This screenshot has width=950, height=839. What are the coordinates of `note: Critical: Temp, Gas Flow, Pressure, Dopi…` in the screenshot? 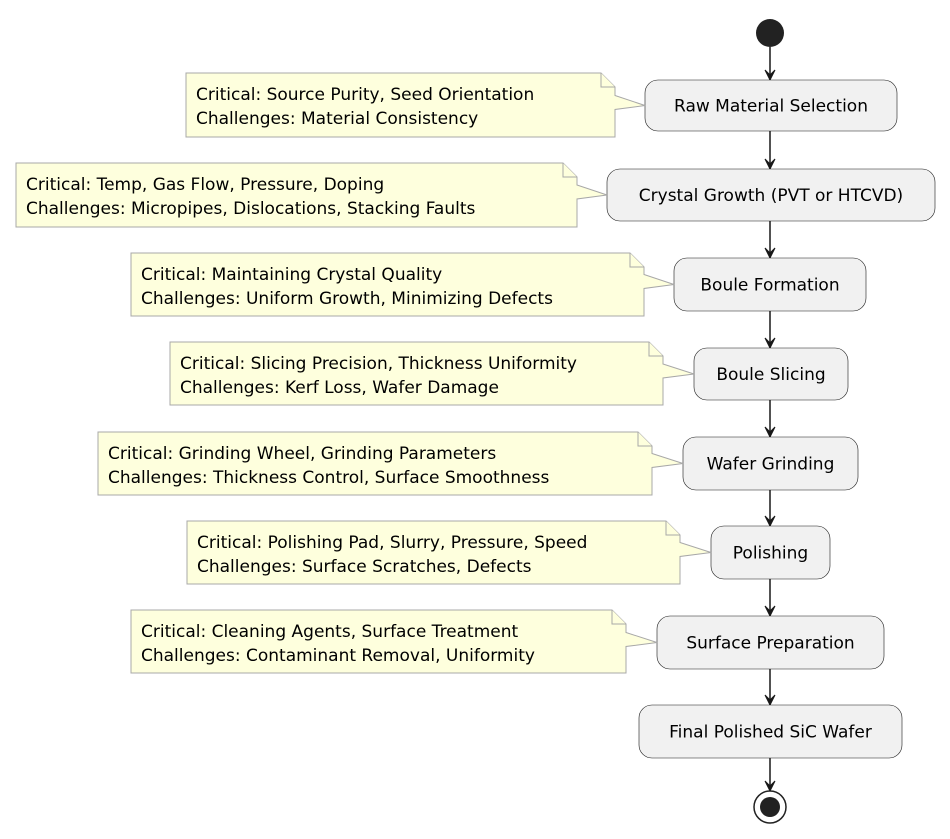 It's located at (311, 195).